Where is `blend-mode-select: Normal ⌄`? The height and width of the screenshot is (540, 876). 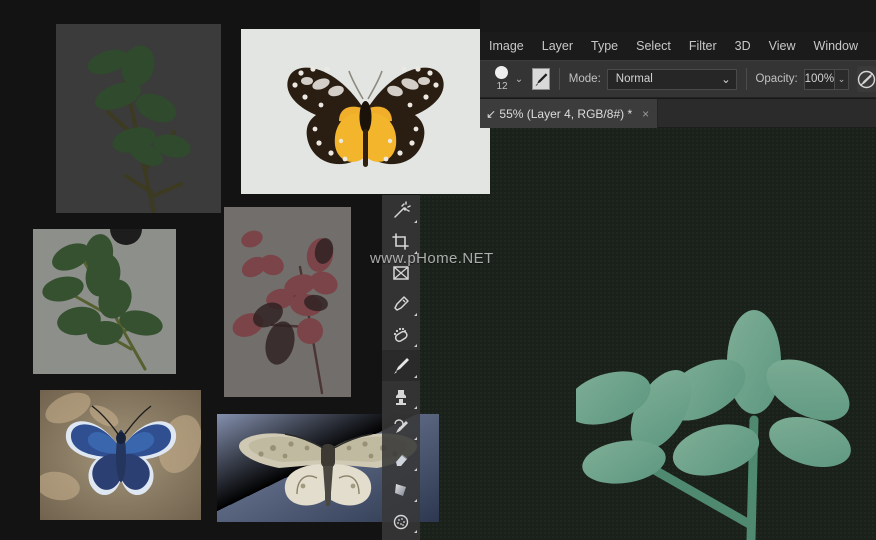
blend-mode-select: Normal ⌄ is located at coordinates (671, 79).